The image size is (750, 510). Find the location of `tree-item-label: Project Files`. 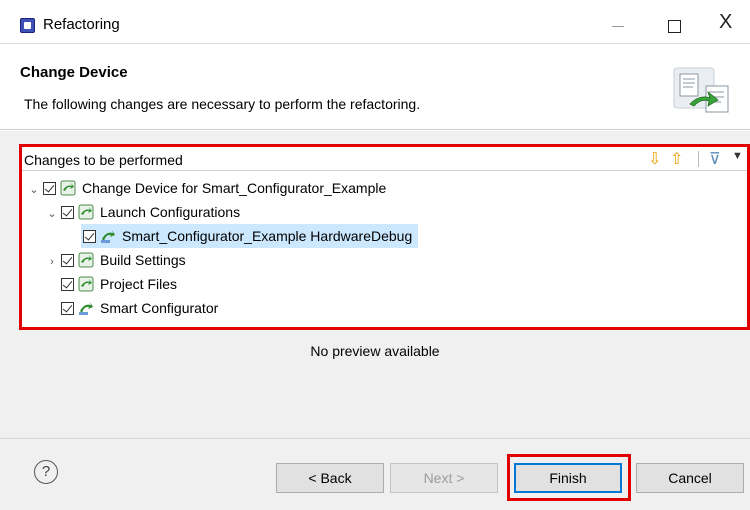

tree-item-label: Project Files is located at coordinates (139, 284).